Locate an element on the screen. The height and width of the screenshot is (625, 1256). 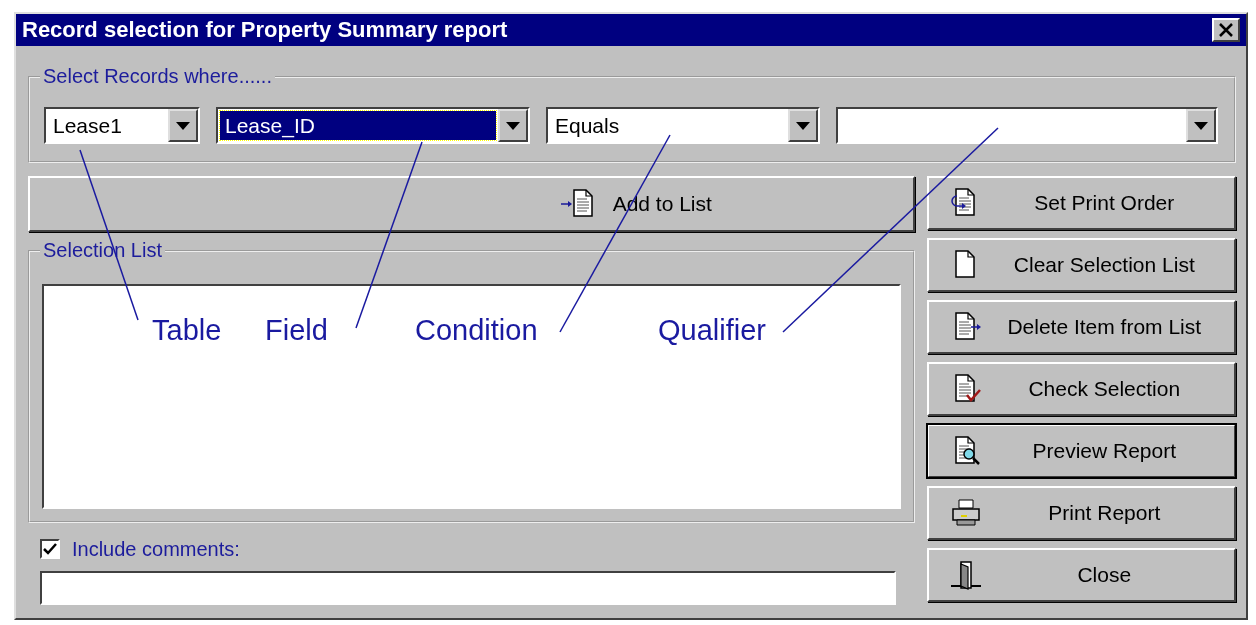
checkbox-label: Include comments: is located at coordinates (156, 549).